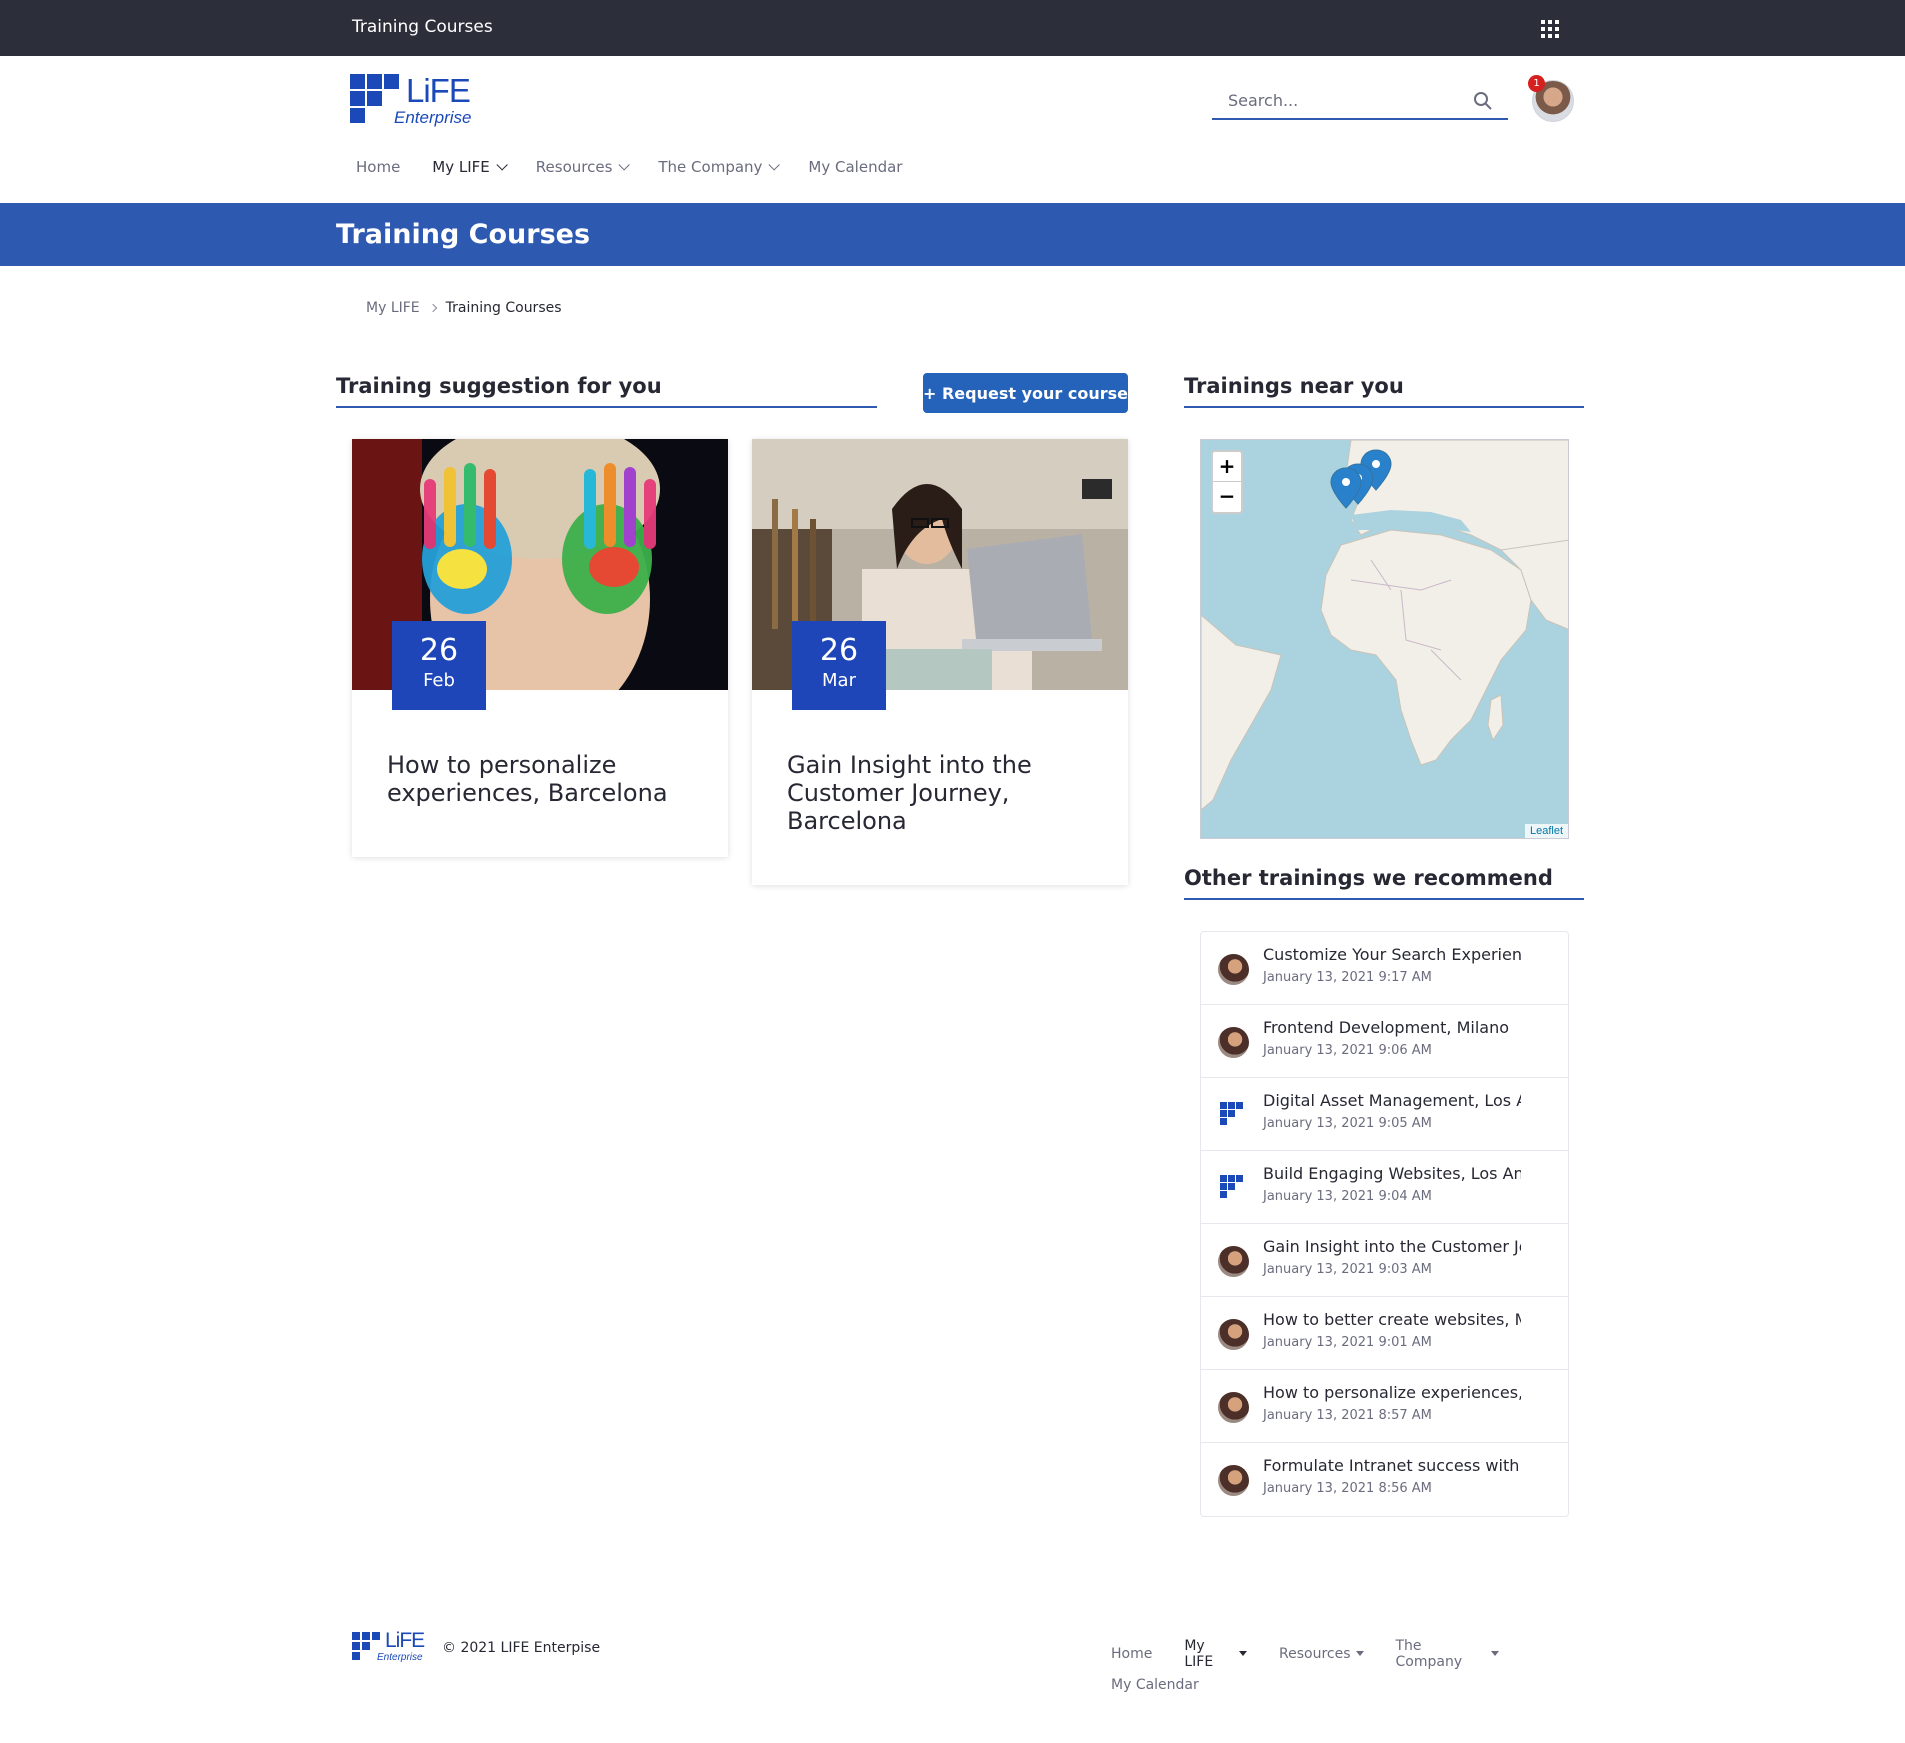 The height and width of the screenshot is (1743, 1905). What do you see at coordinates (839, 665) in the screenshot?
I see `date-badge: 26 Mar` at bounding box center [839, 665].